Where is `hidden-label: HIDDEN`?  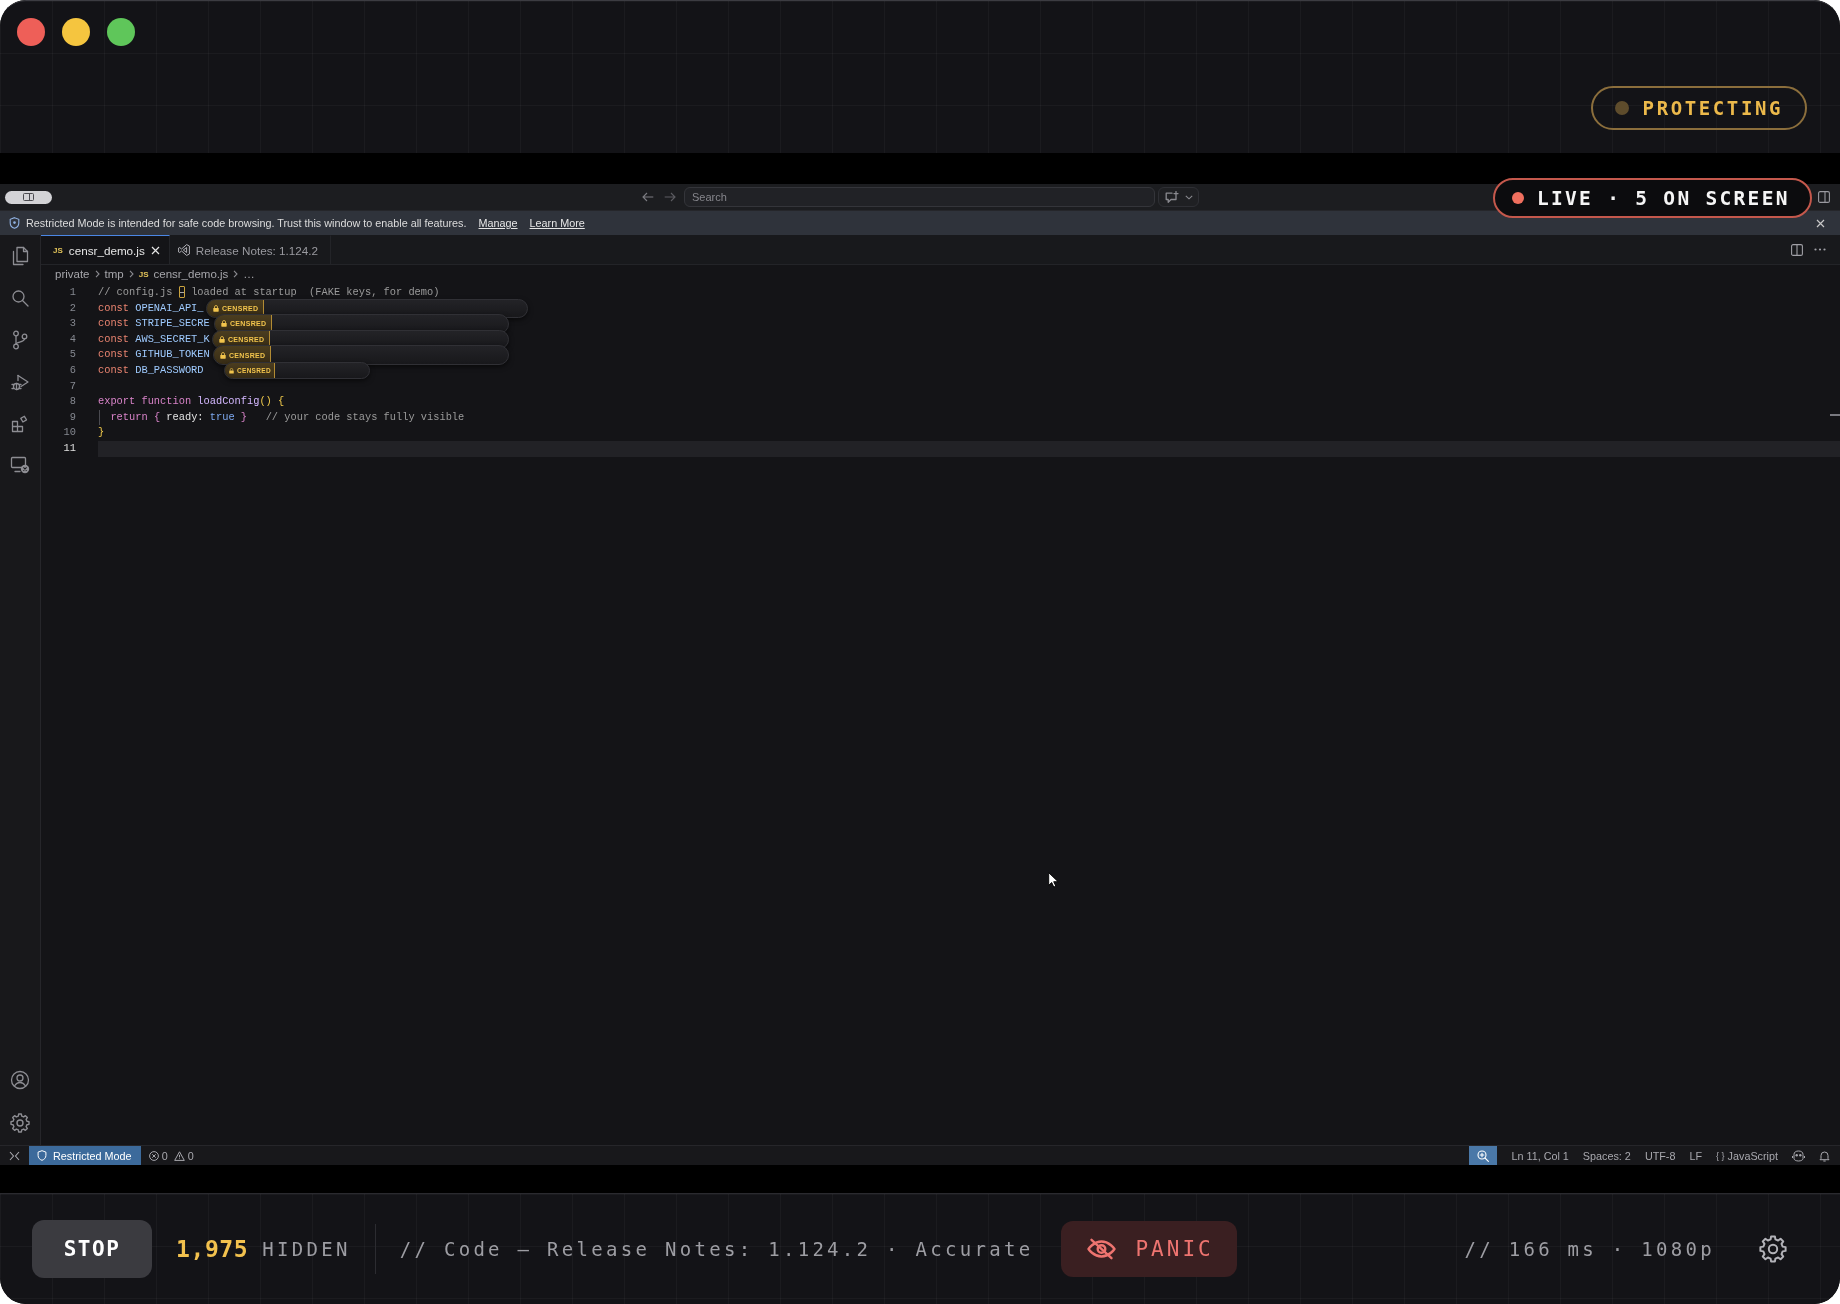
hidden-label: HIDDEN is located at coordinates (306, 1249).